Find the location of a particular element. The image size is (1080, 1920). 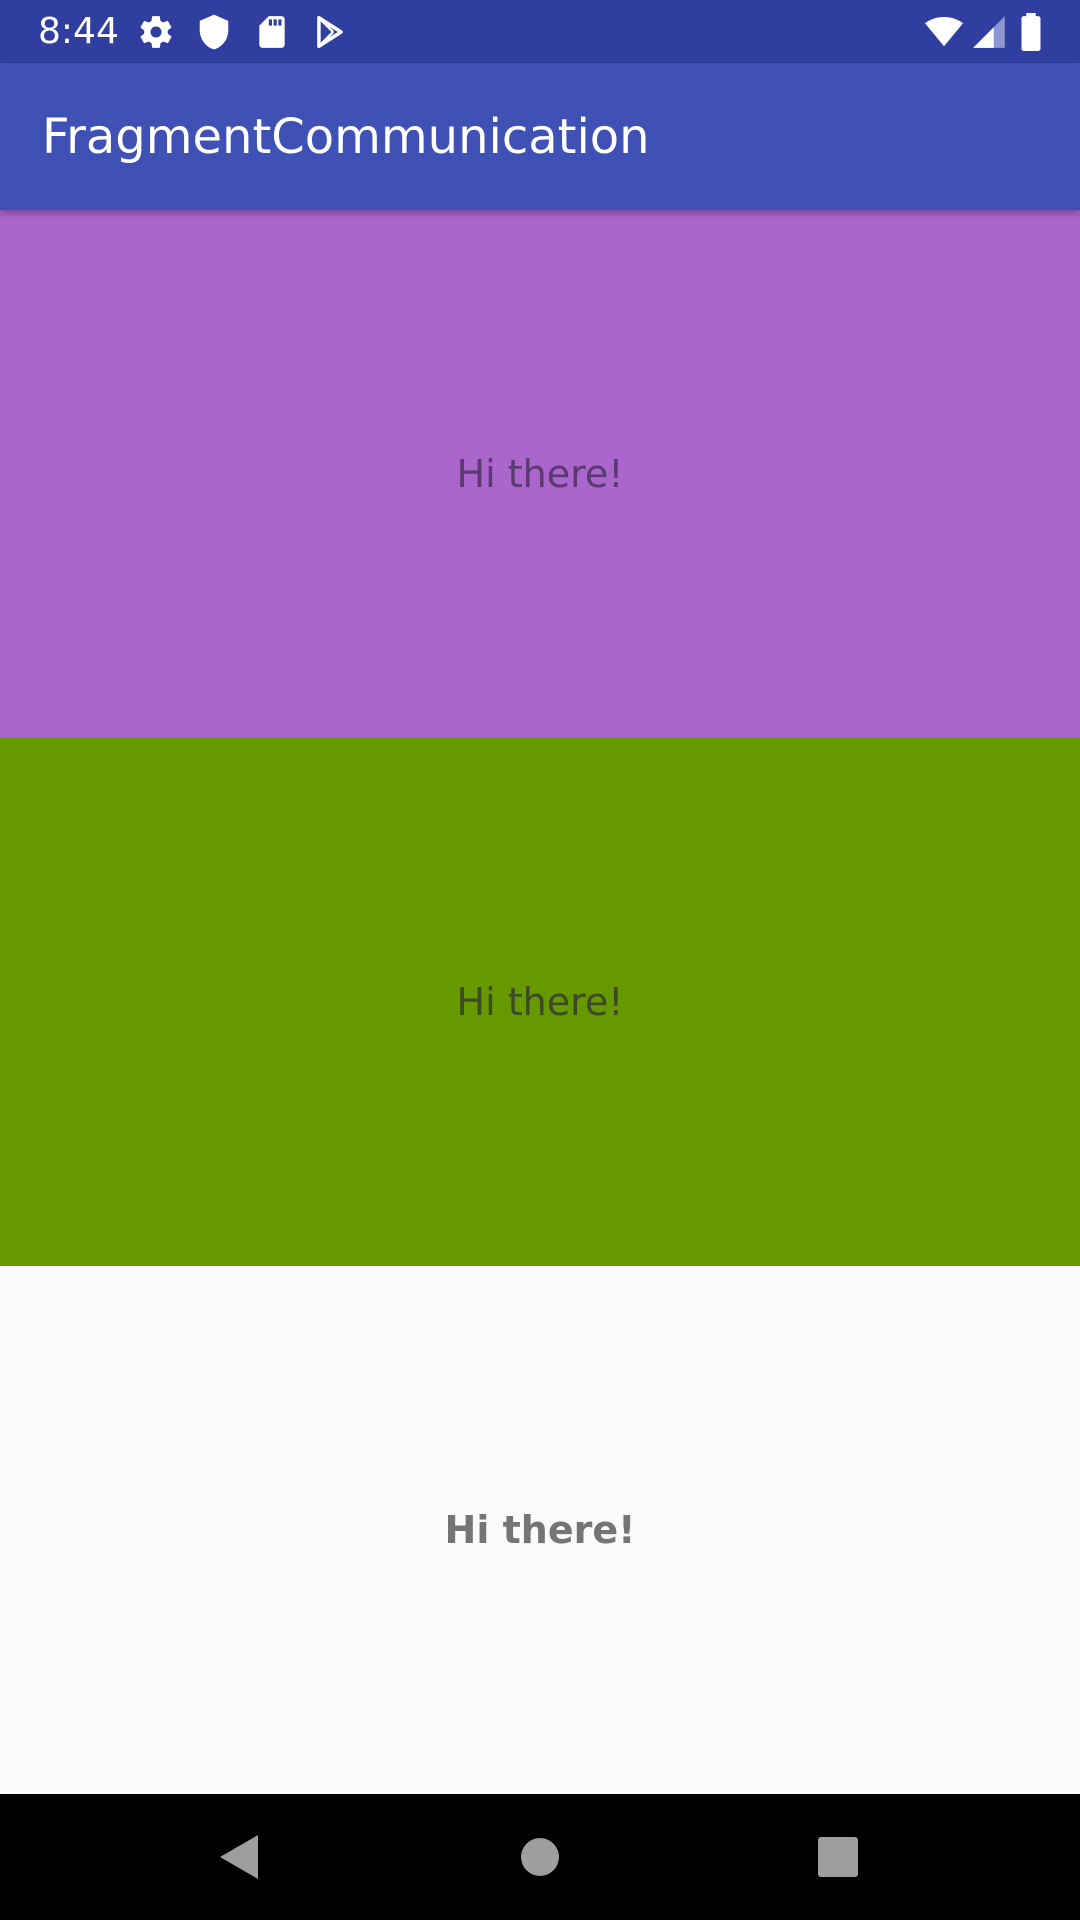

status-bar: 8:44 is located at coordinates (540, 31).